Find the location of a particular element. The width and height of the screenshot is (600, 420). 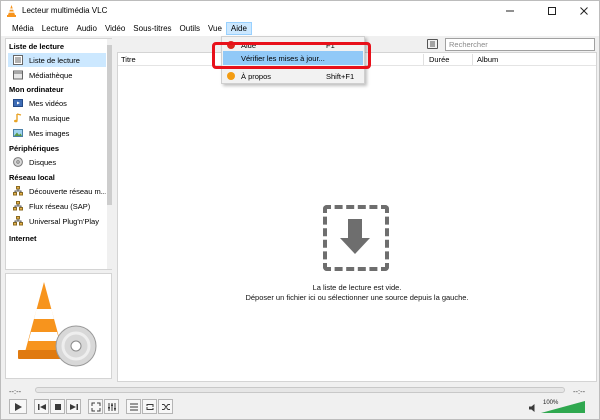

sidebar-category-my-computer: Mon ordinateur is located at coordinates (36, 89).